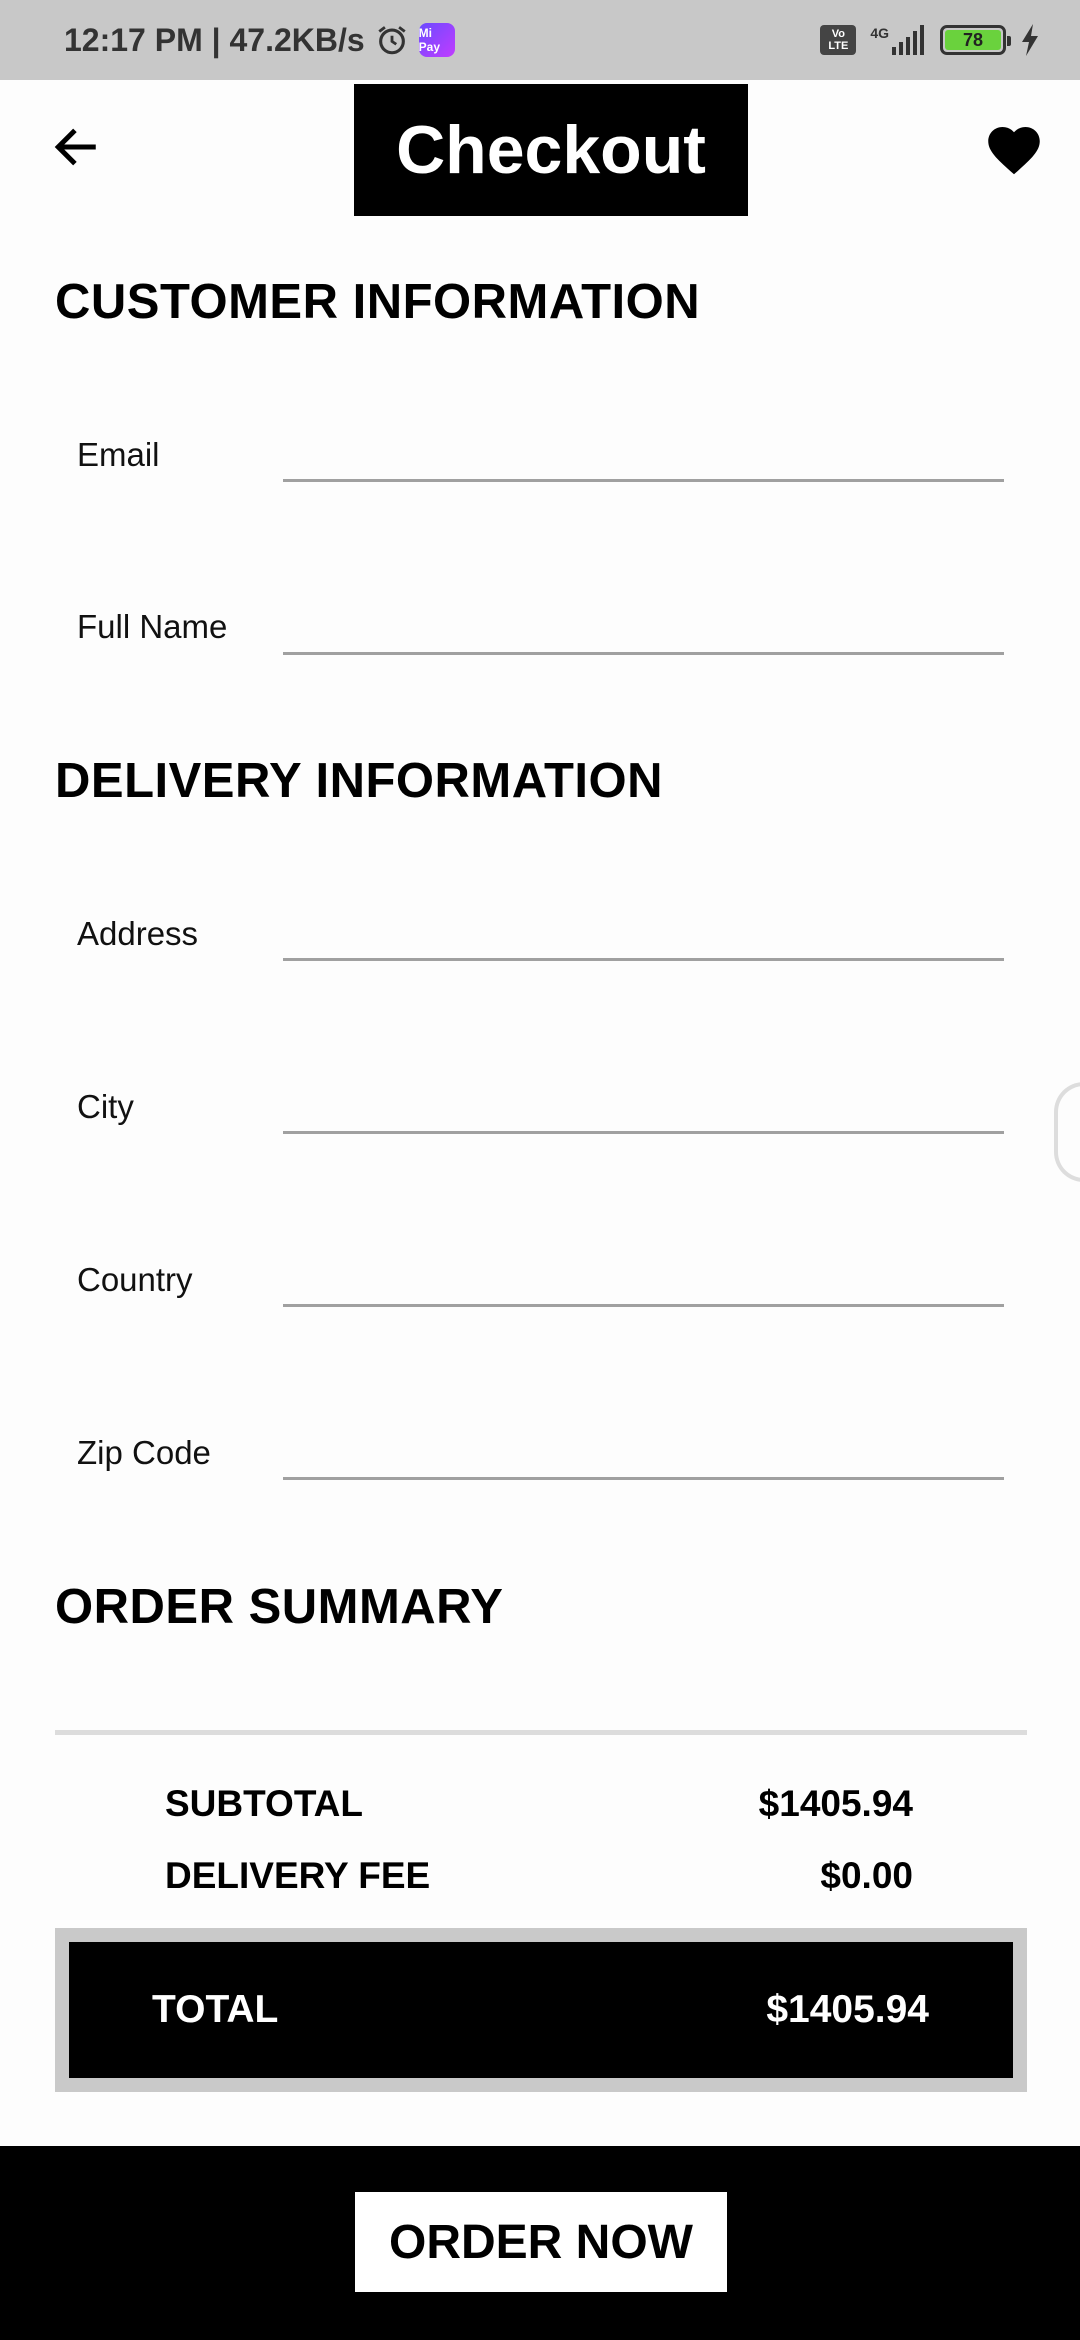  Describe the element at coordinates (279, 1607) in the screenshot. I see `order-summary-heading: ORDER SUMMARY` at that location.